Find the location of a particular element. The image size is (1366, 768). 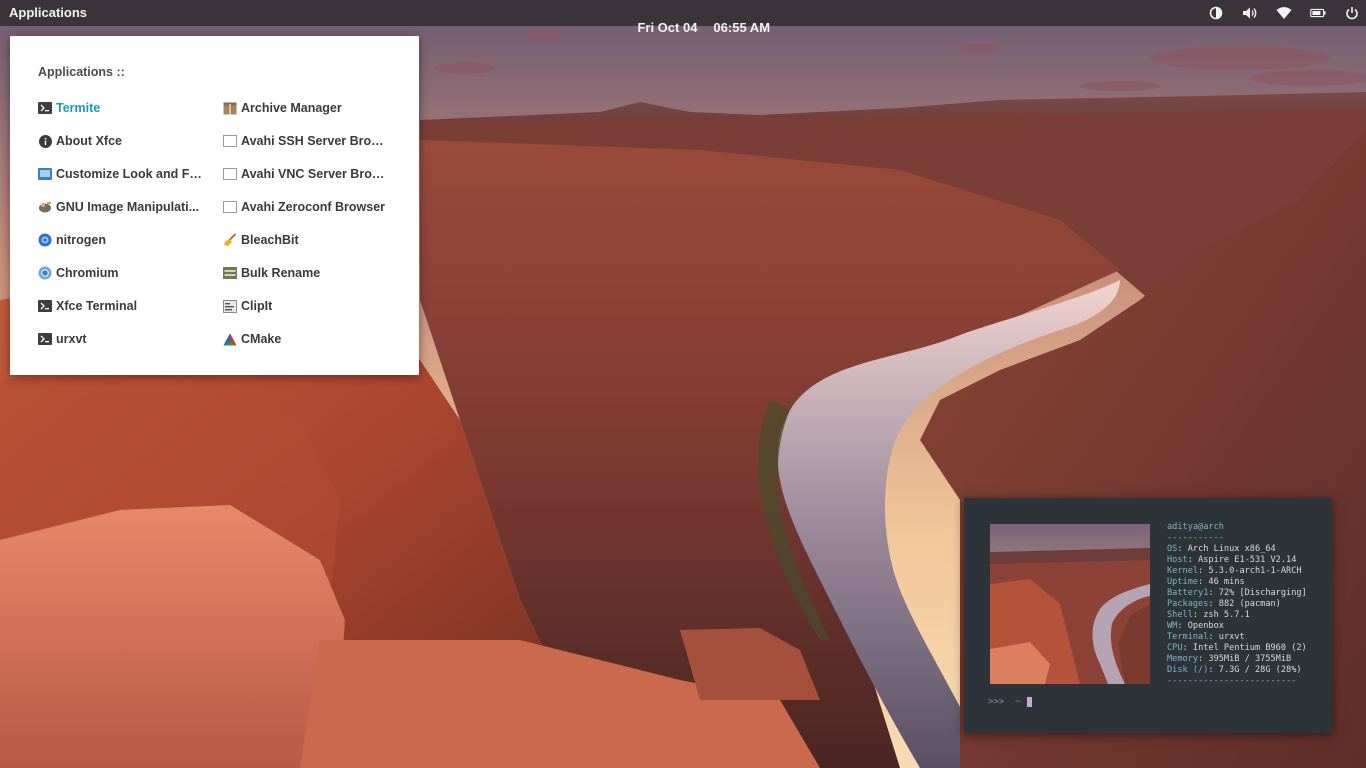

menu-item-xfce-terminal: Xfce Terminal is located at coordinates (87, 306).